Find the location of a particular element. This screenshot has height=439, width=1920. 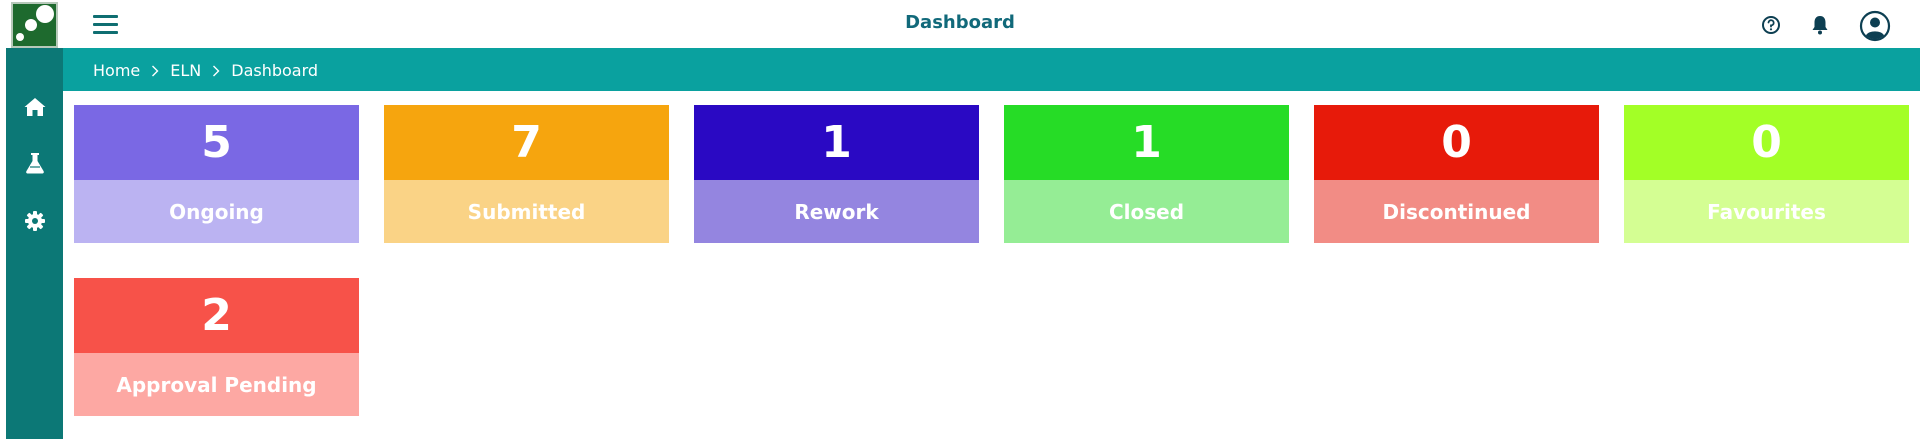

breadcrumb-dashboard: Dashboard is located at coordinates (275, 70).